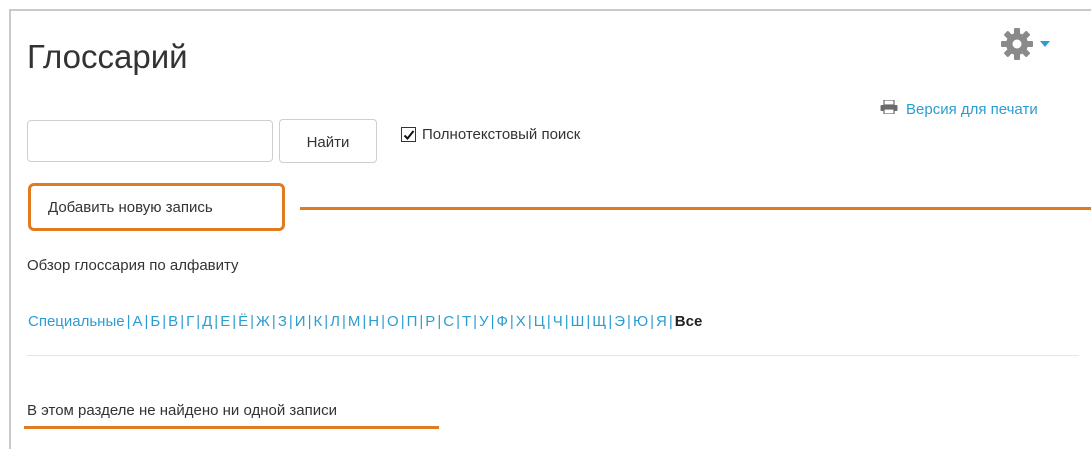 The image size is (1091, 449). I want to click on fulltext-search-option: Полнотекстовый поиск, so click(490, 134).